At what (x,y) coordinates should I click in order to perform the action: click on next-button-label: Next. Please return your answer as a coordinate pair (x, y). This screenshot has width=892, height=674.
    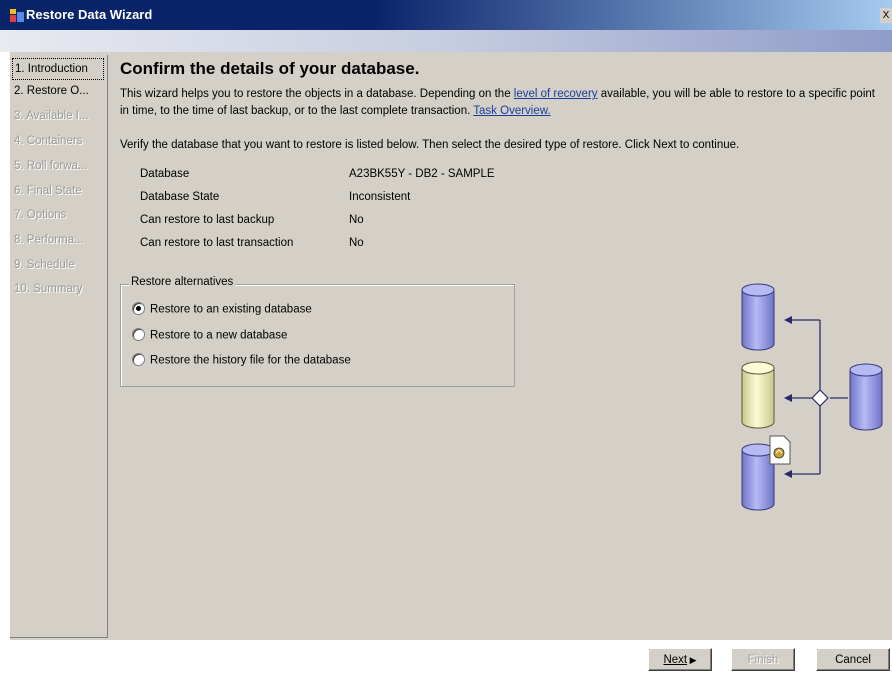
    Looking at the image, I should click on (675, 660).